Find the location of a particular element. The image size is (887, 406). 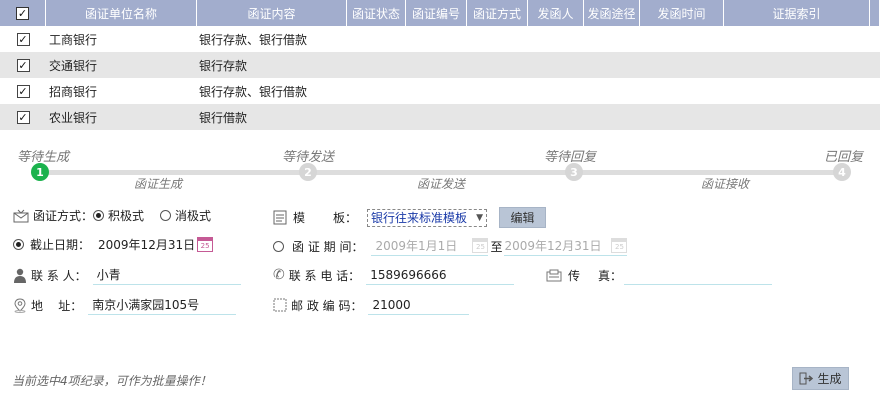

step-1-dot: 1 is located at coordinates (40, 172).